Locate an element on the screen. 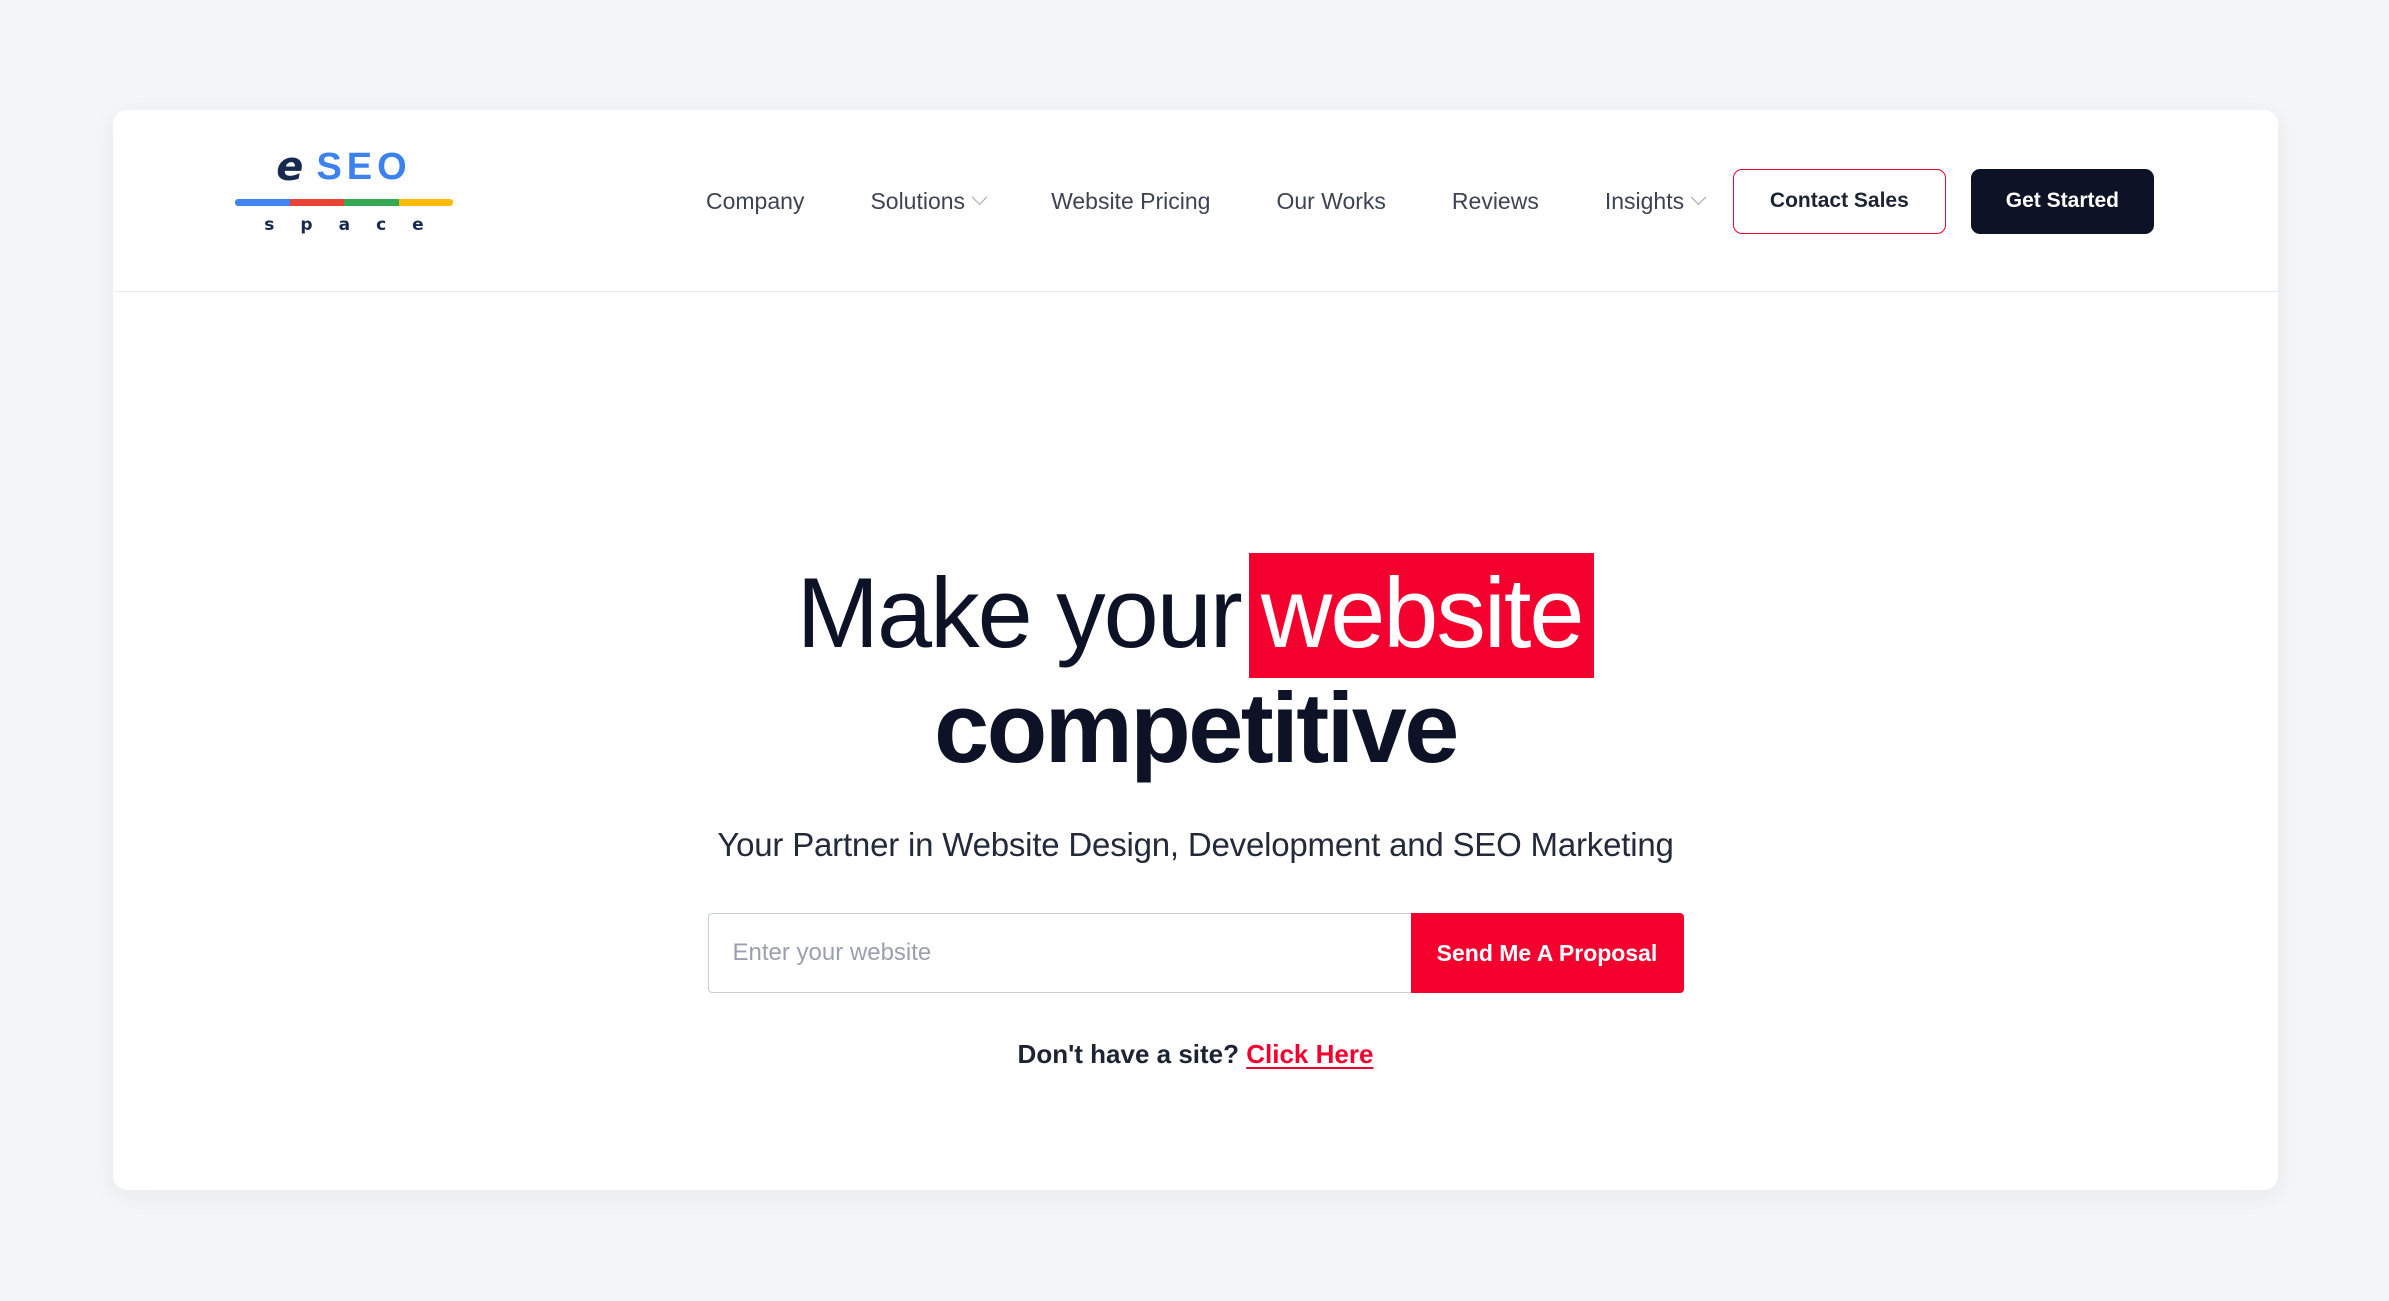  logo-bar-segment-yellow is located at coordinates (425, 202).